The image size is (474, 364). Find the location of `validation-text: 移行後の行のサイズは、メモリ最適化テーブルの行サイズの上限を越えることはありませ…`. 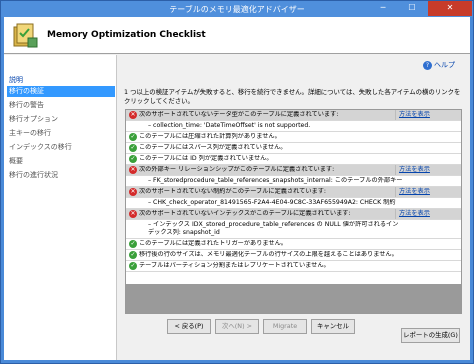

validation-text: 移行後の行のサイズは、メモリ最適化テーブルの行サイズの上限を越えることはありませ… is located at coordinates (266, 254).